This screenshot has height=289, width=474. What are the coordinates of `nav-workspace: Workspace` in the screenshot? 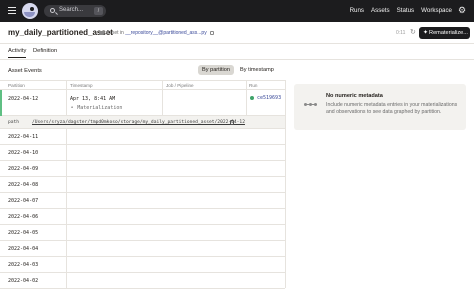 It's located at (436, 10).